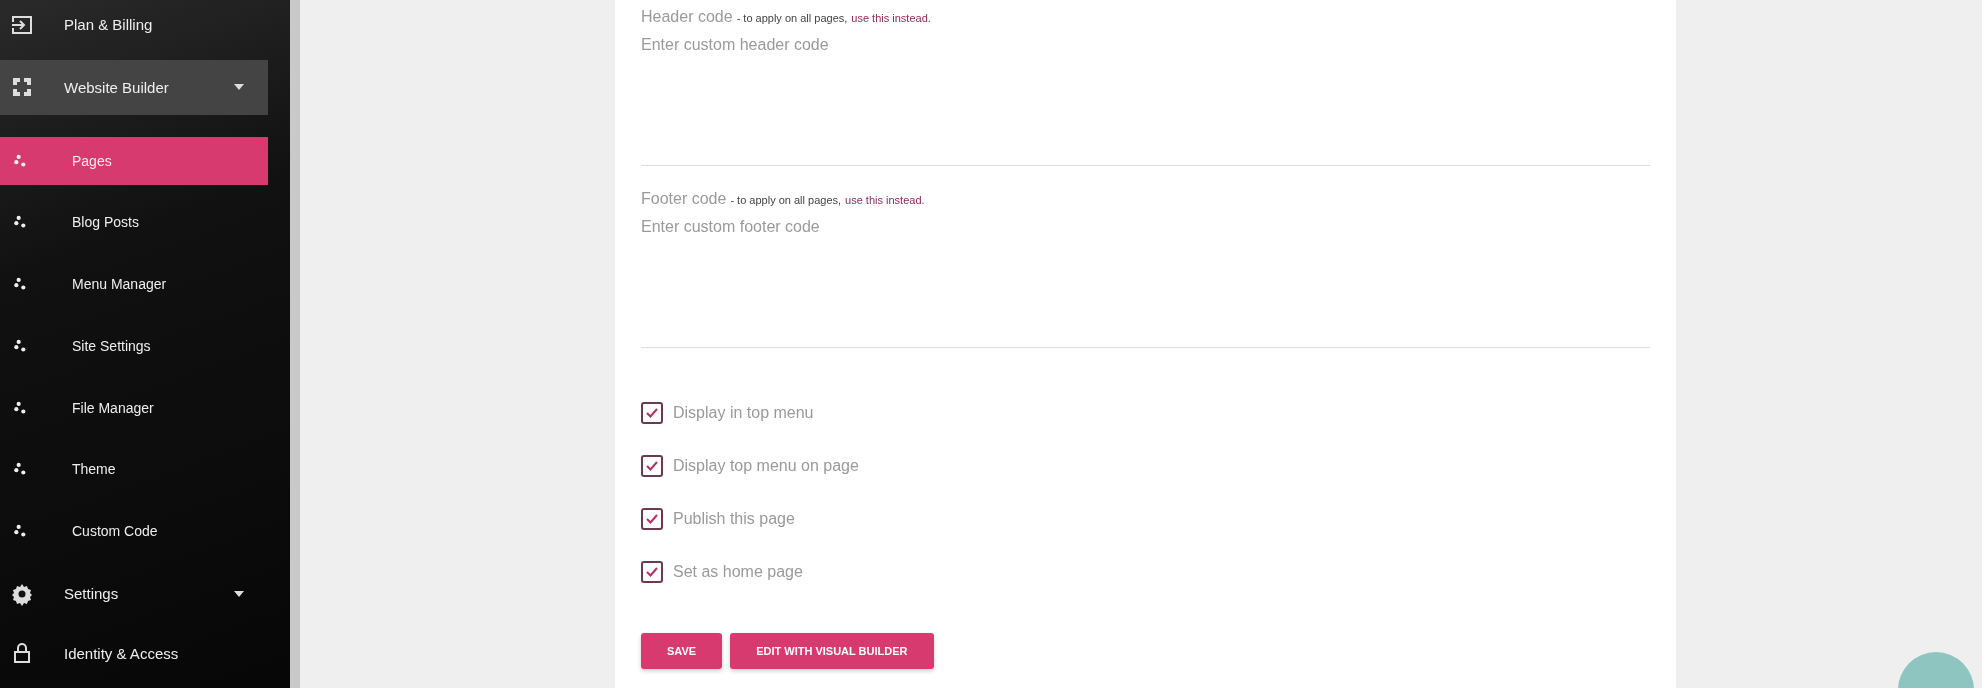 Image resolution: width=1982 pixels, height=688 pixels. Describe the element at coordinates (766, 466) in the screenshot. I see `checkbox-label: Display top menu on page` at that location.